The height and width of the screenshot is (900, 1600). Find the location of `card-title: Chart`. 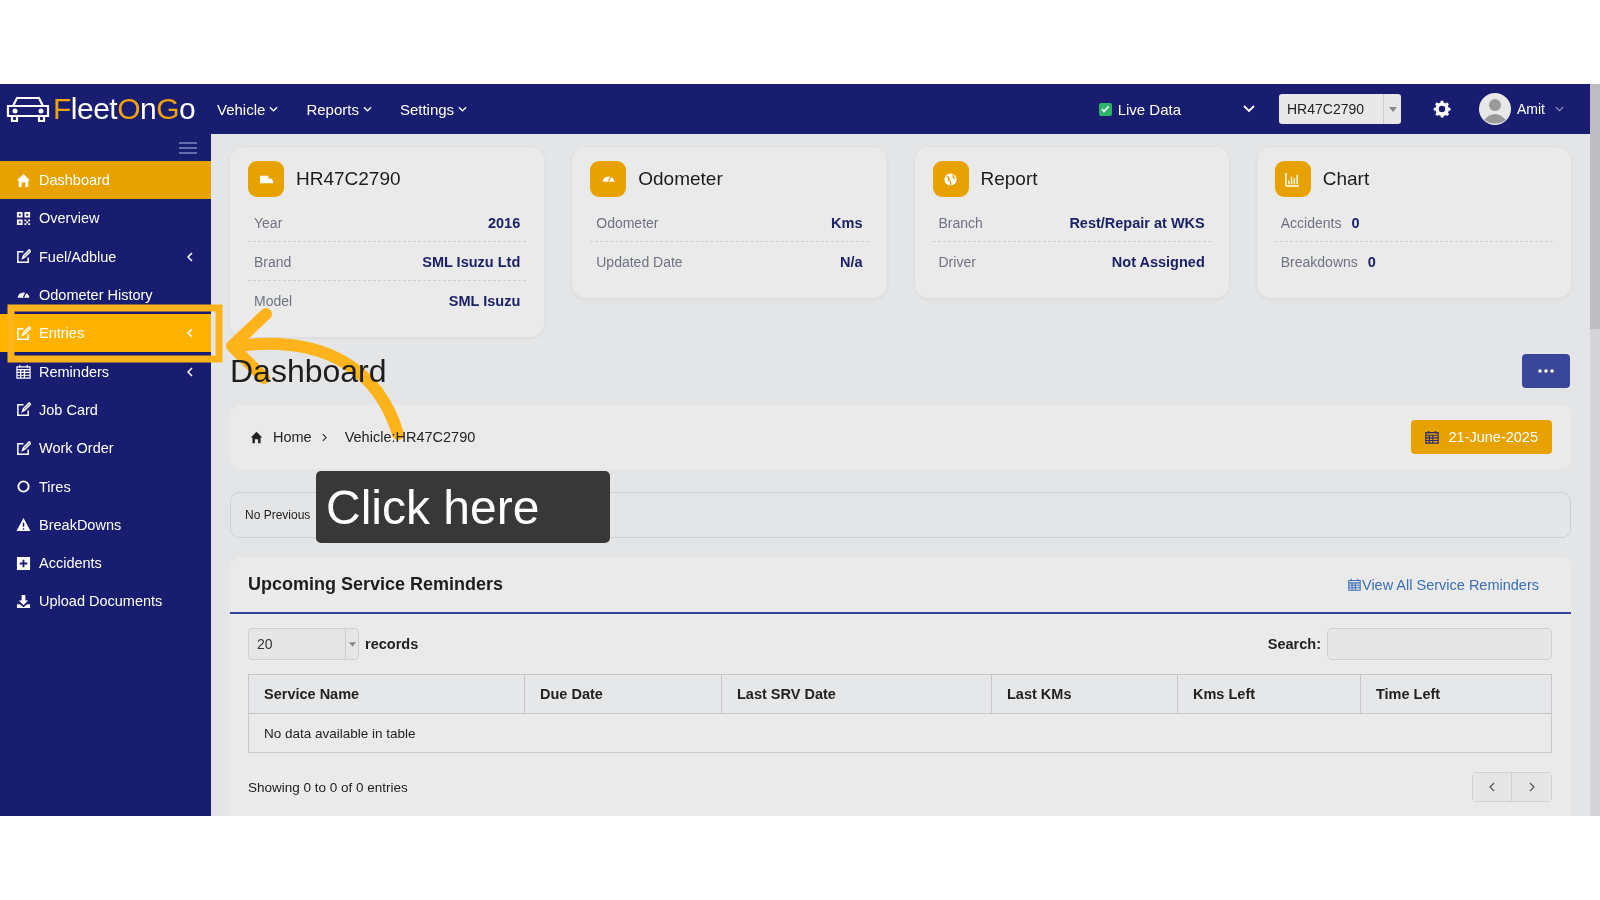

card-title: Chart is located at coordinates (1346, 179).